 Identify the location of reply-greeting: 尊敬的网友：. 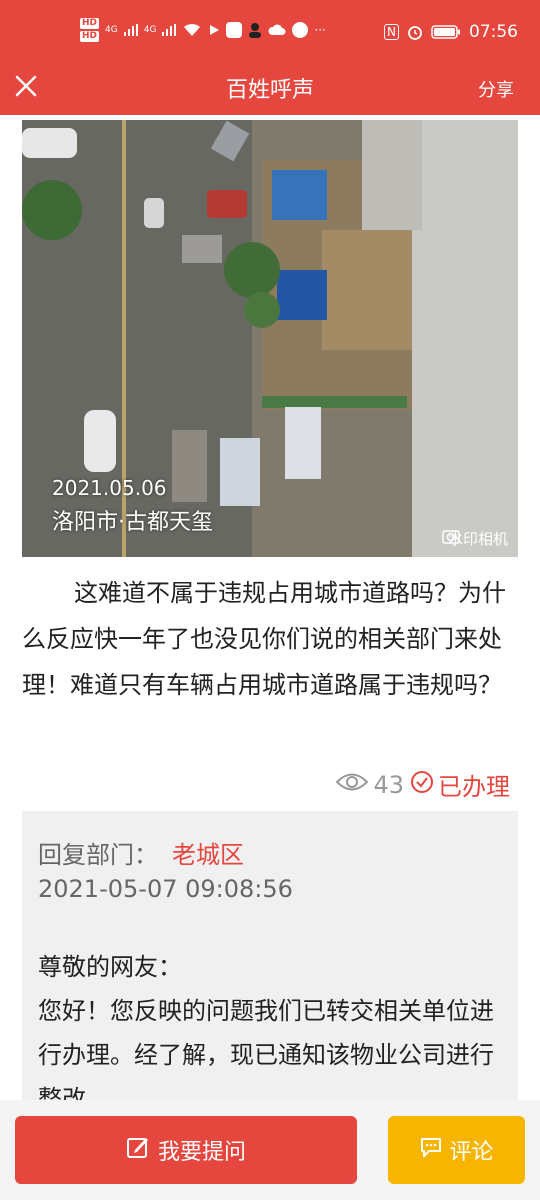
(110, 967).